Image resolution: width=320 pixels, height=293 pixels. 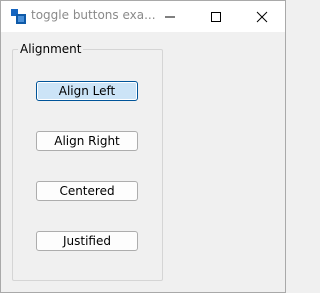 I want to click on minimize-icon, so click(x=170, y=17).